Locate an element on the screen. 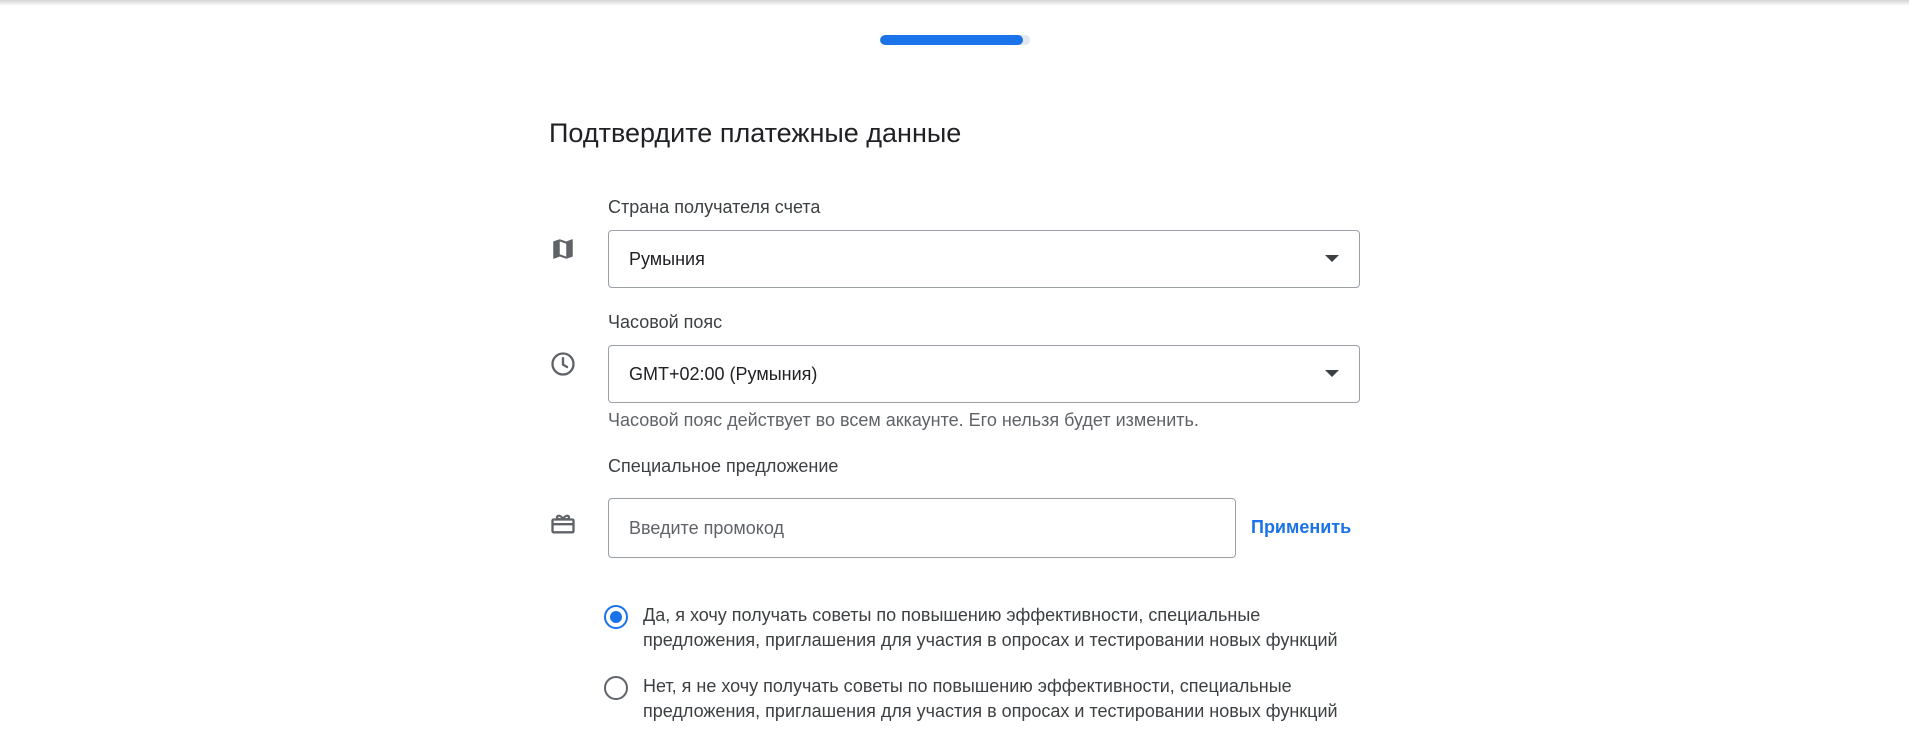  progress-bar-fill is located at coordinates (951, 40).